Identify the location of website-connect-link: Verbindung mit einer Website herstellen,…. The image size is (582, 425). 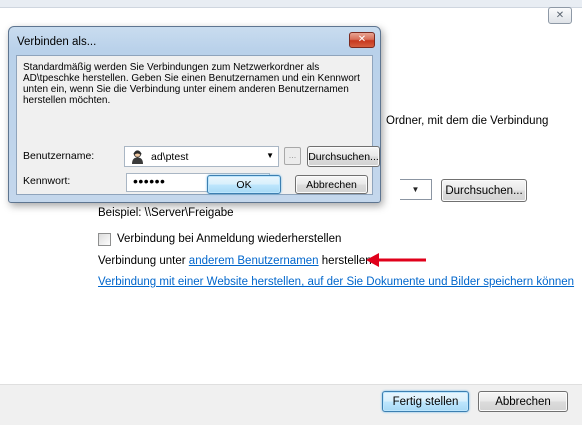
(336, 282).